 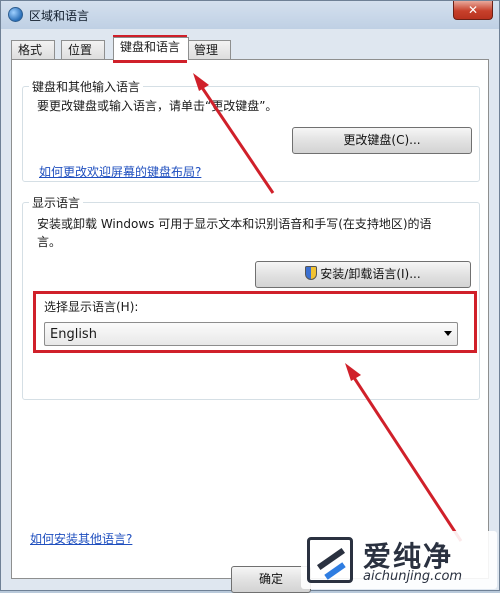 What do you see at coordinates (404, 452) in the screenshot?
I see `arrow-to-select` at bounding box center [404, 452].